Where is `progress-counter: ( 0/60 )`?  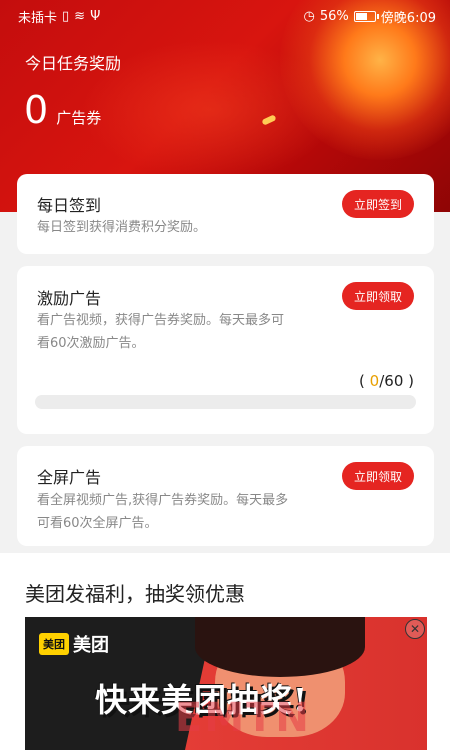
progress-counter: ( 0/60 ) is located at coordinates (386, 381).